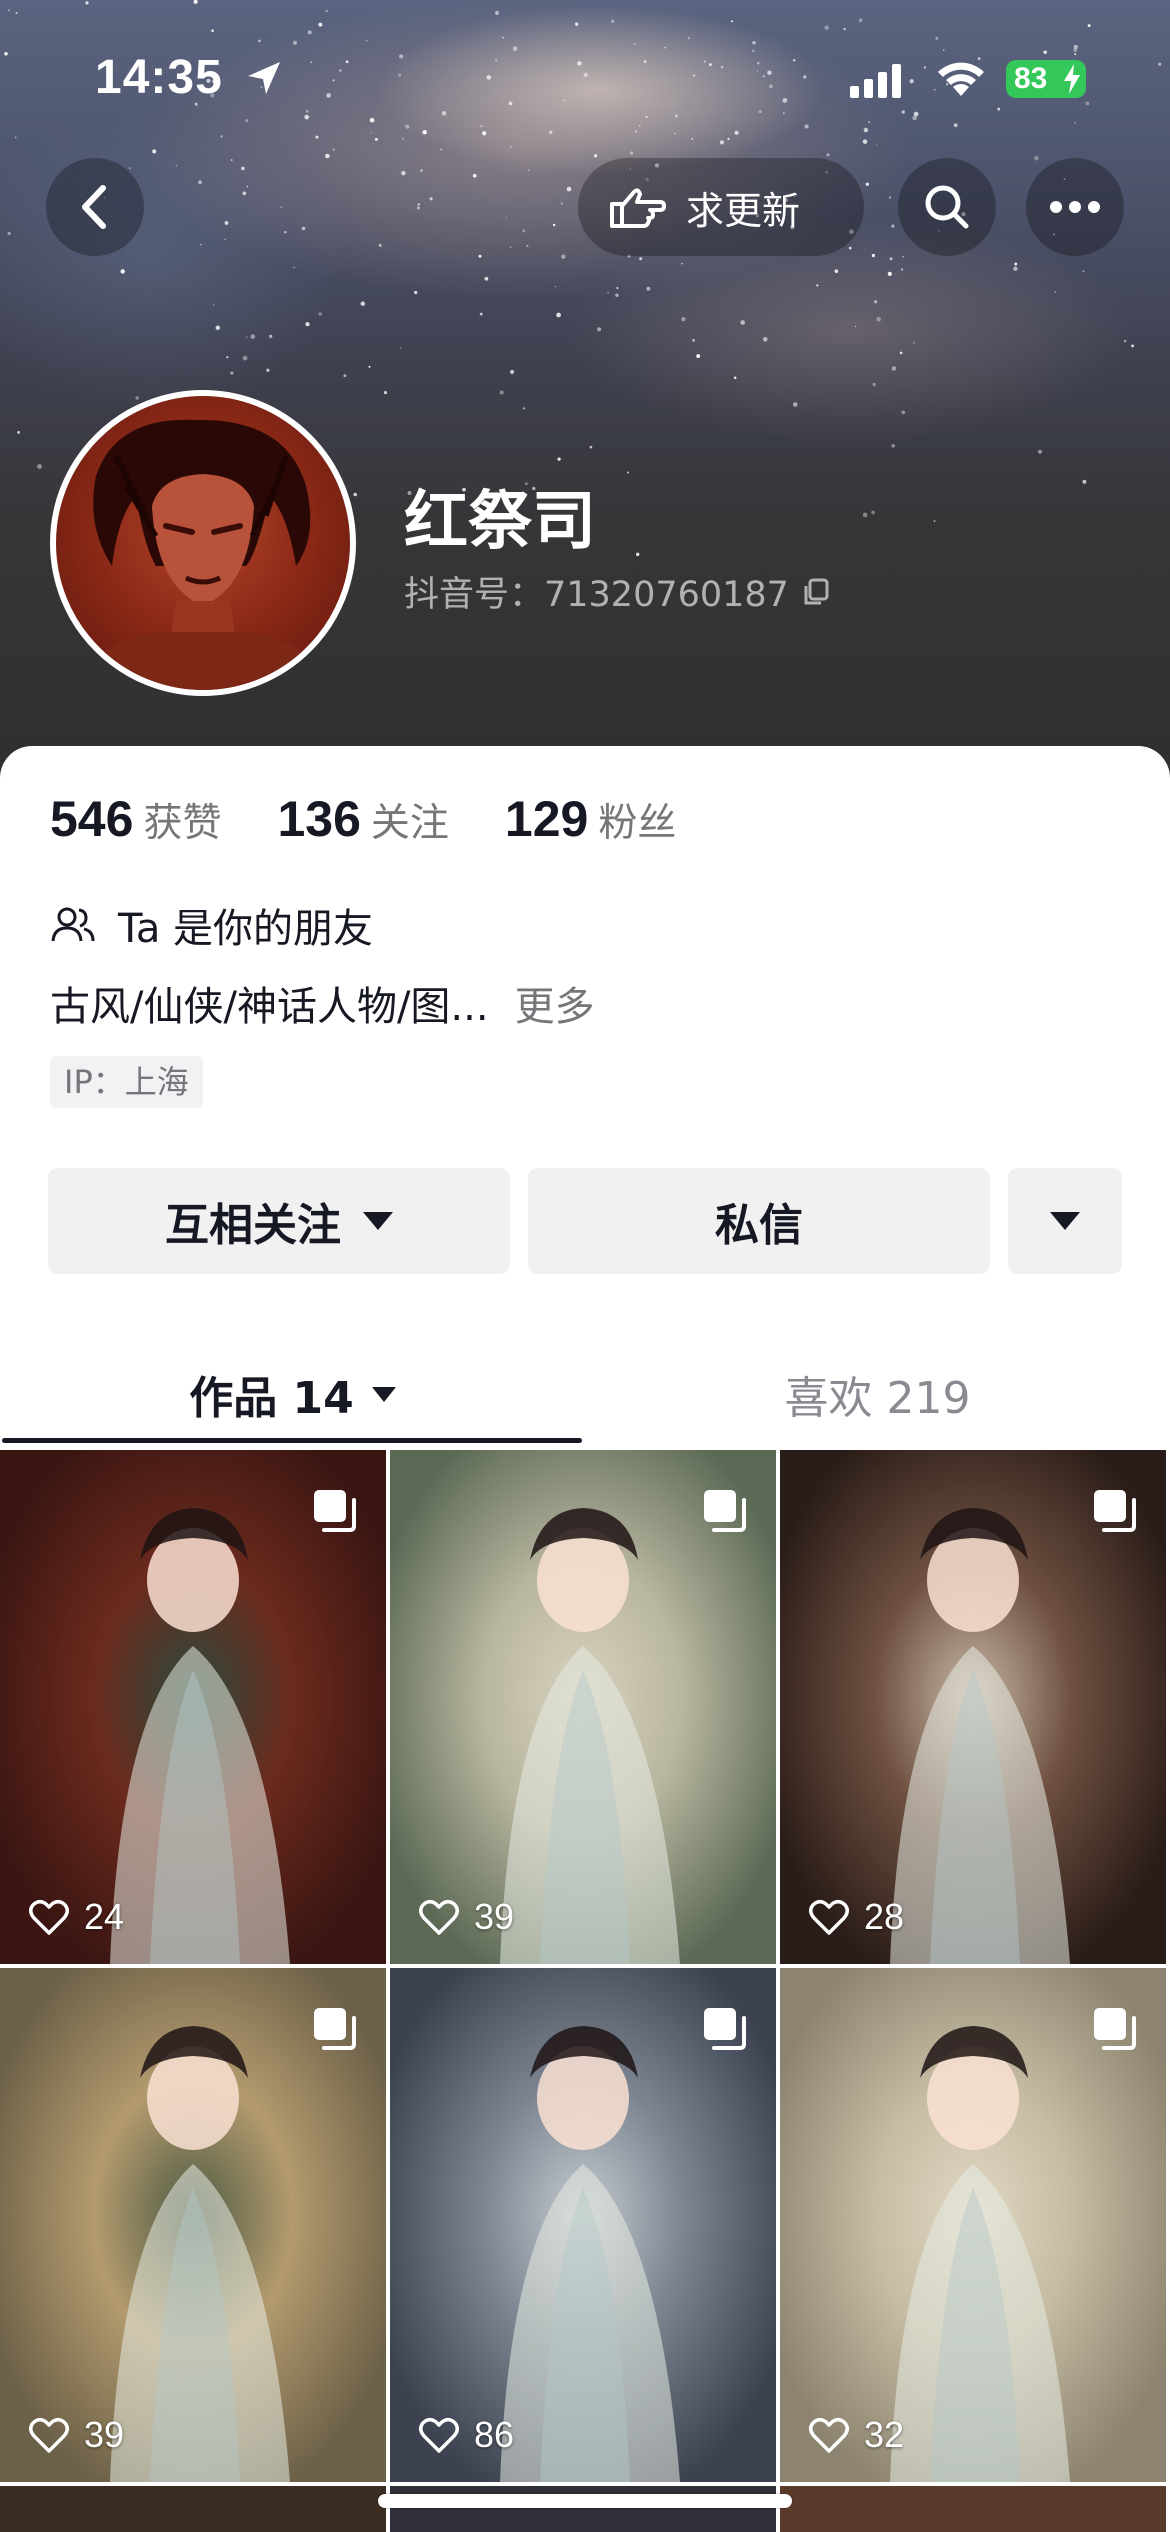  I want to click on battery-level: 83, so click(1031, 78).